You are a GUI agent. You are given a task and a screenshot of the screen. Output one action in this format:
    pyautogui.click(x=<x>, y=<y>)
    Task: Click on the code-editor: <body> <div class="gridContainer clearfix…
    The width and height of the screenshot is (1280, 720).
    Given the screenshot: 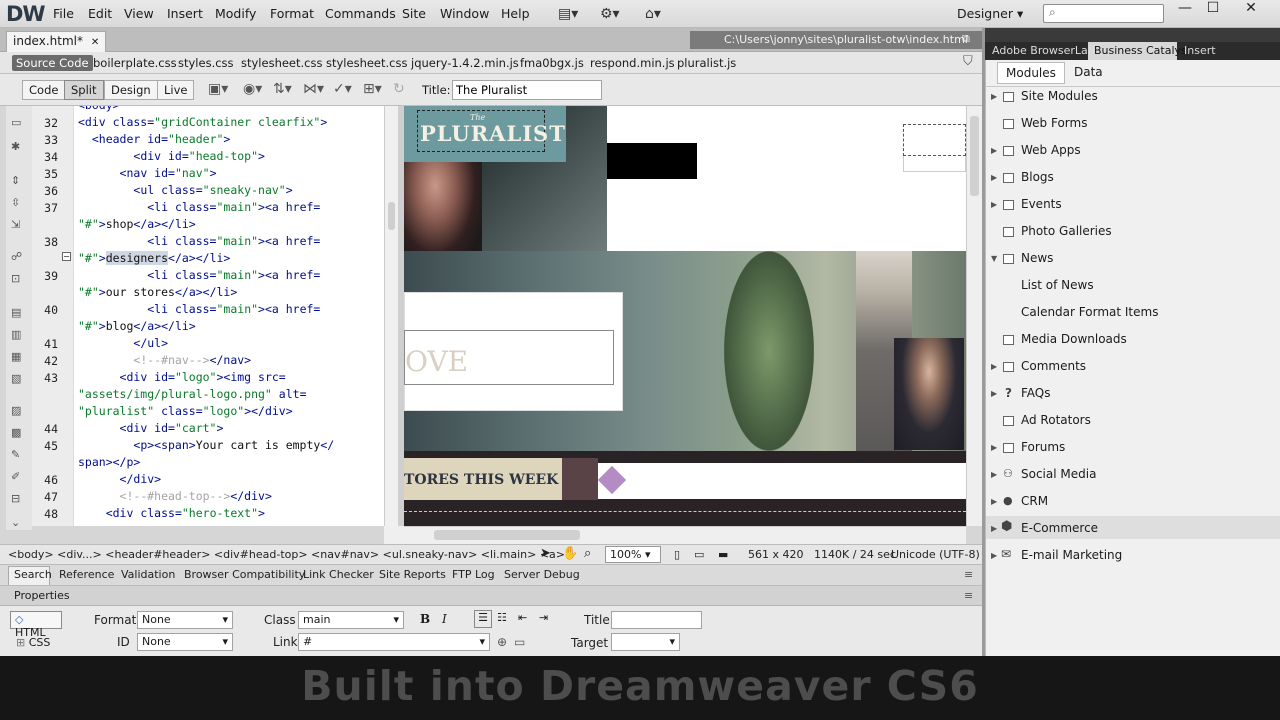 What is the action you would take?
    pyautogui.click(x=229, y=316)
    